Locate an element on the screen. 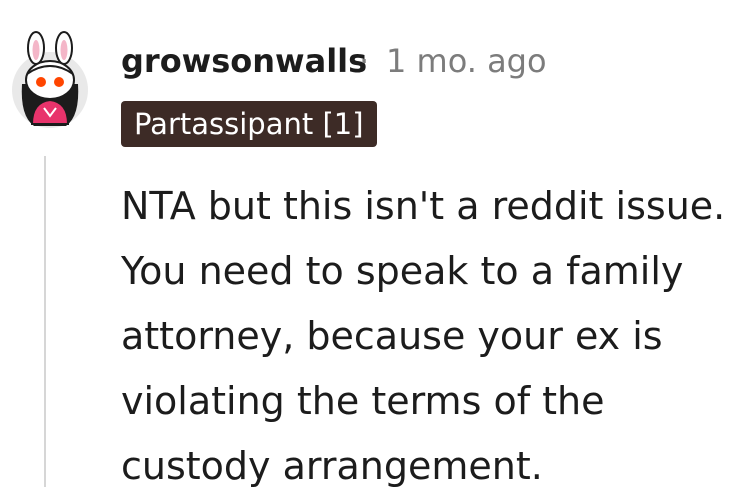 The width and height of the screenshot is (756, 487). user-avatar is located at coordinates (50, 80).